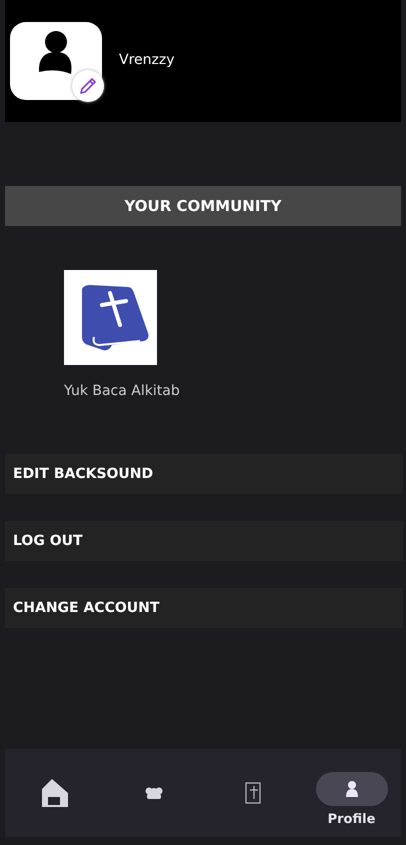 This screenshot has width=406, height=845. I want to click on section-heading: YOUR COMMUNITY, so click(203, 206).